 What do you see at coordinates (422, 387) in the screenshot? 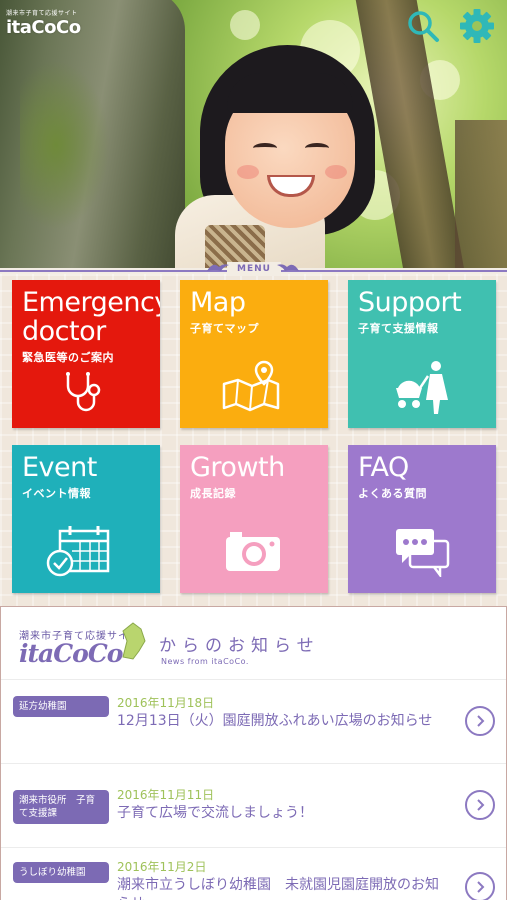
I see `stroller-icon` at bounding box center [422, 387].